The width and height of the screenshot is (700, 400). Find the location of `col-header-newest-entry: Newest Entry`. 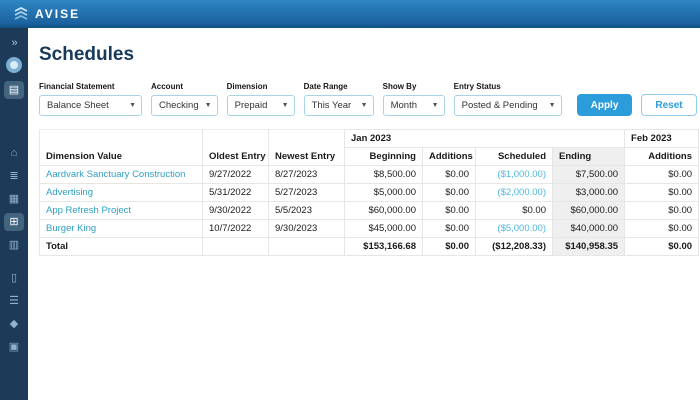

col-header-newest-entry: Newest Entry is located at coordinates (306, 147).